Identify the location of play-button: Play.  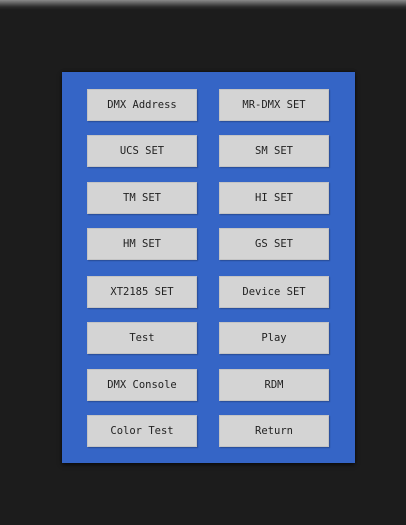
(274, 338).